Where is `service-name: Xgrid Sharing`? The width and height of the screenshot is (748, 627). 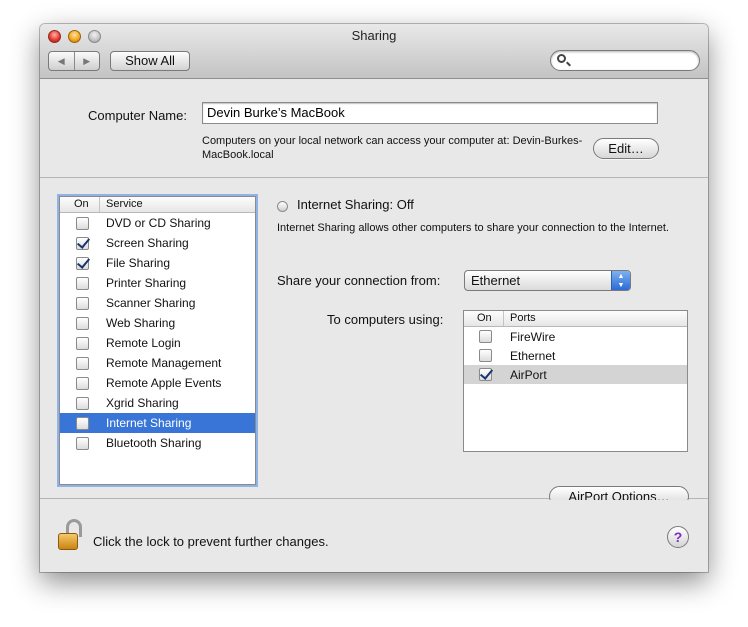
service-name: Xgrid Sharing is located at coordinates (142, 403).